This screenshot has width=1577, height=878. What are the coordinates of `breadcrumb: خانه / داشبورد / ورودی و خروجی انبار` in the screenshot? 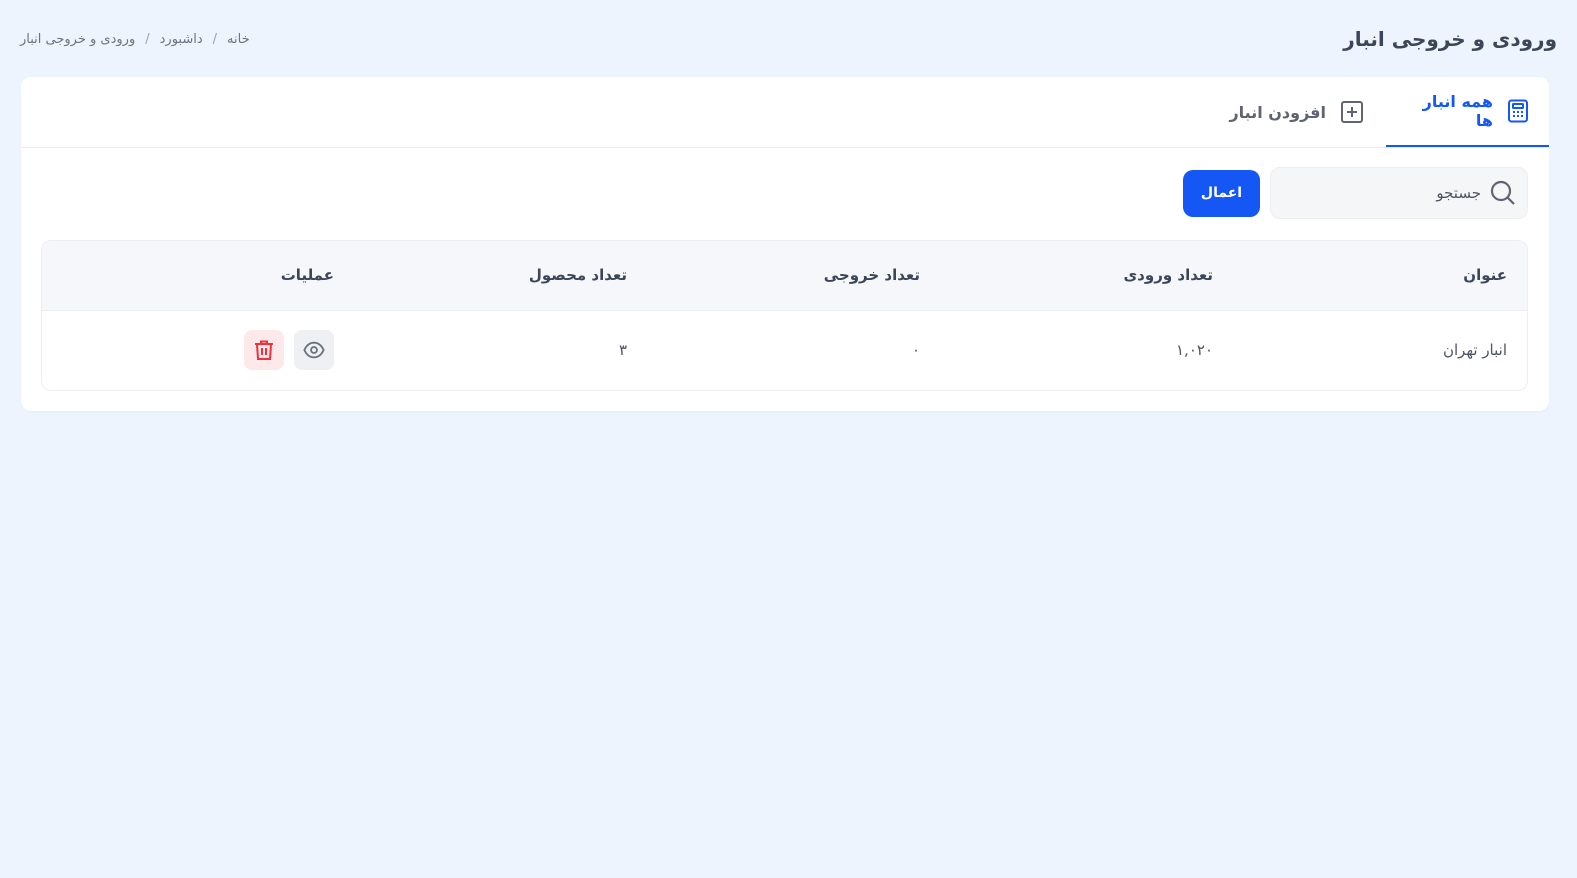 It's located at (135, 39).